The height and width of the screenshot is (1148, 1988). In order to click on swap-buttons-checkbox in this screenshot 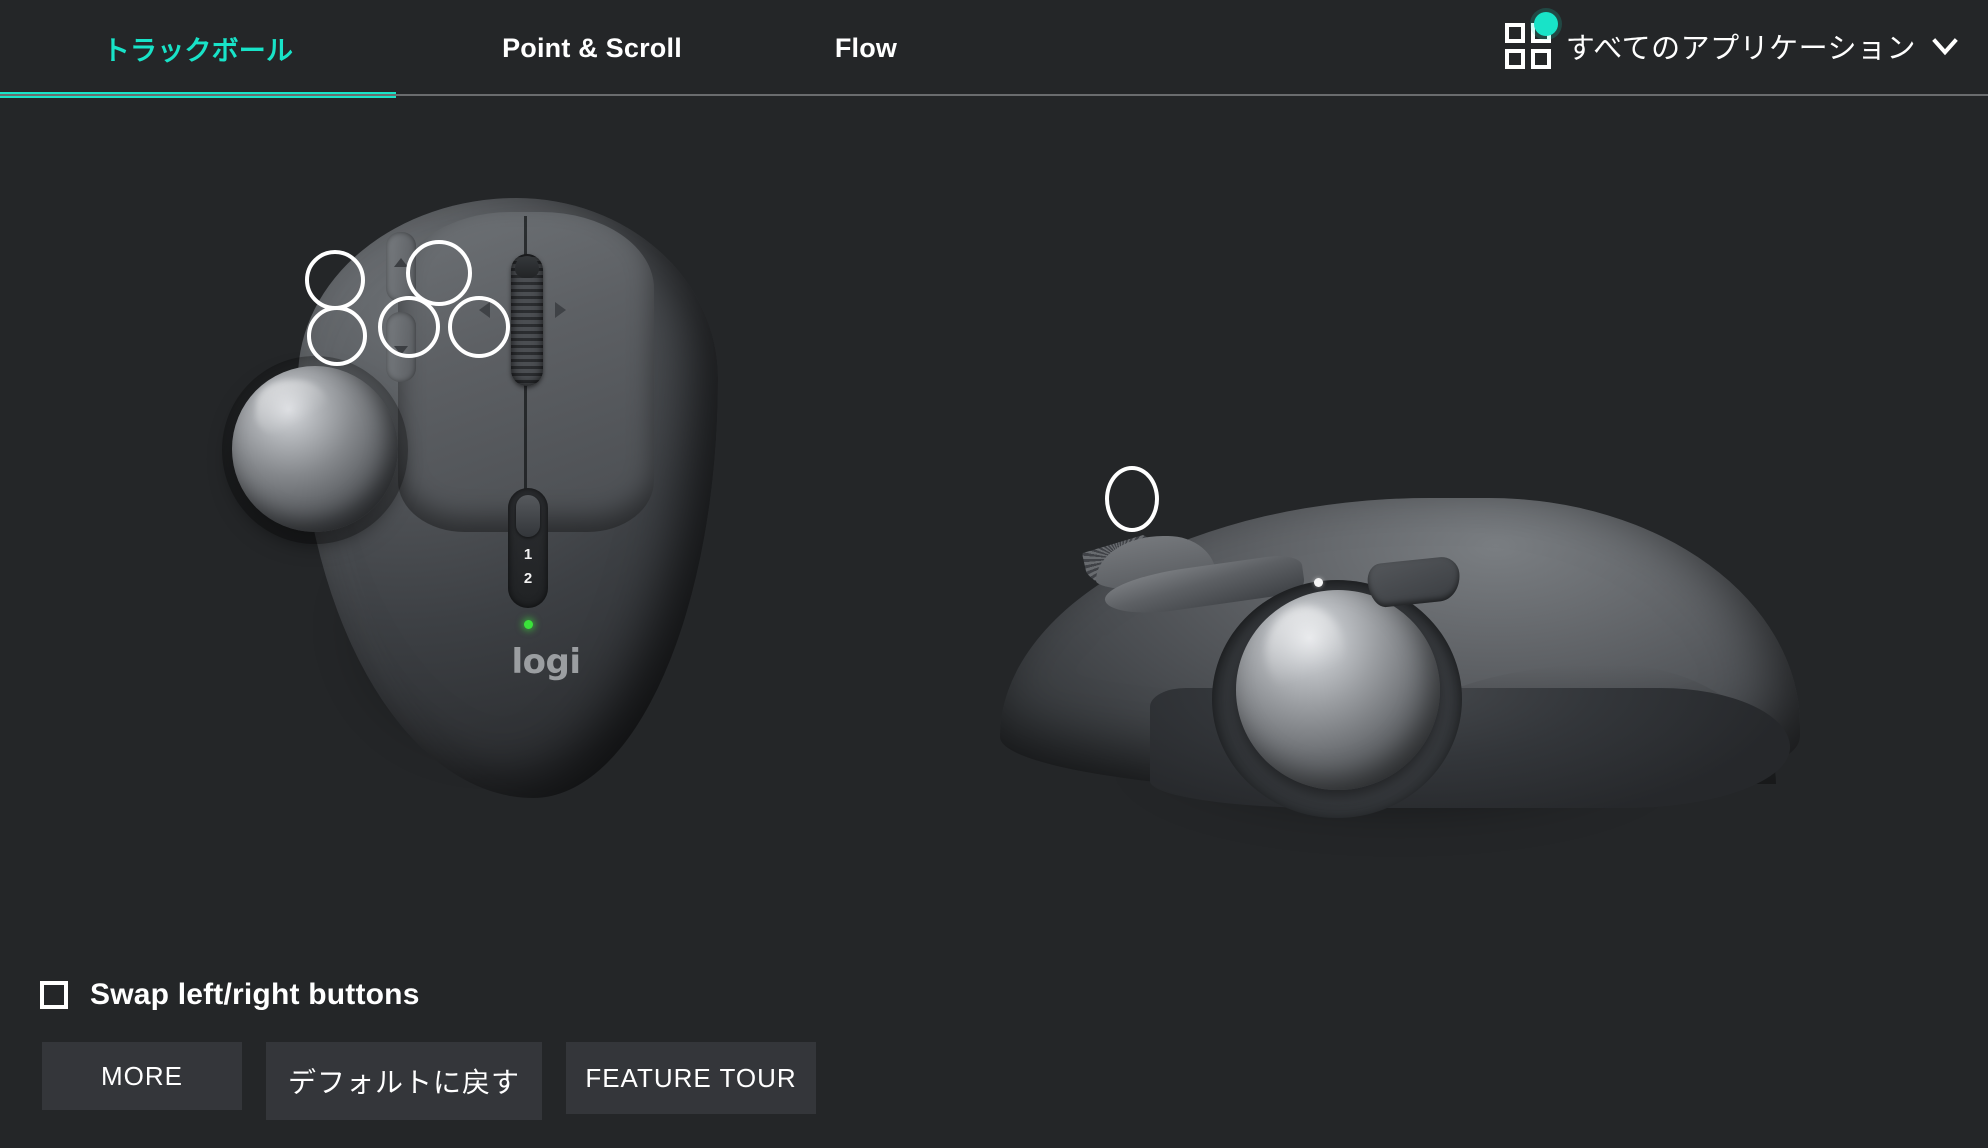, I will do `click(54, 995)`.